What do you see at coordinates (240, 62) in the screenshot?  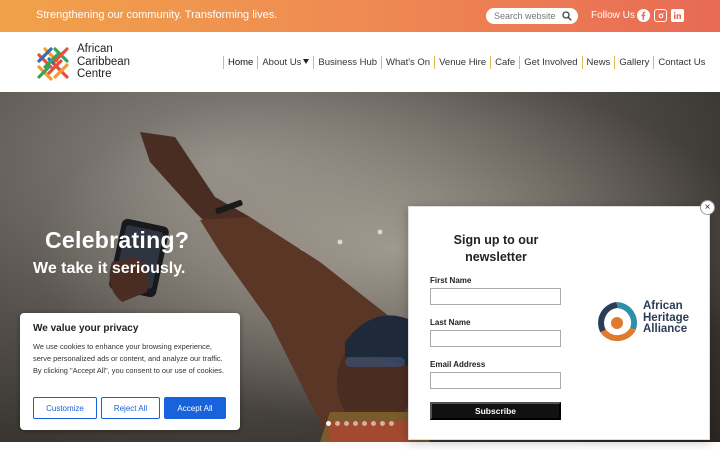 I see `nav-item-home: Home` at bounding box center [240, 62].